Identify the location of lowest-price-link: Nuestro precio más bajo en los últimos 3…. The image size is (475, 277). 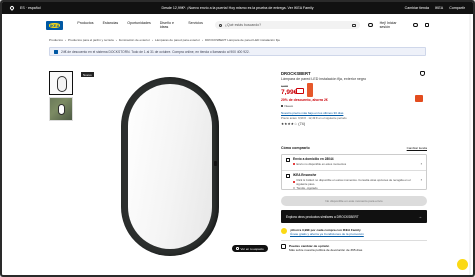
(354, 113).